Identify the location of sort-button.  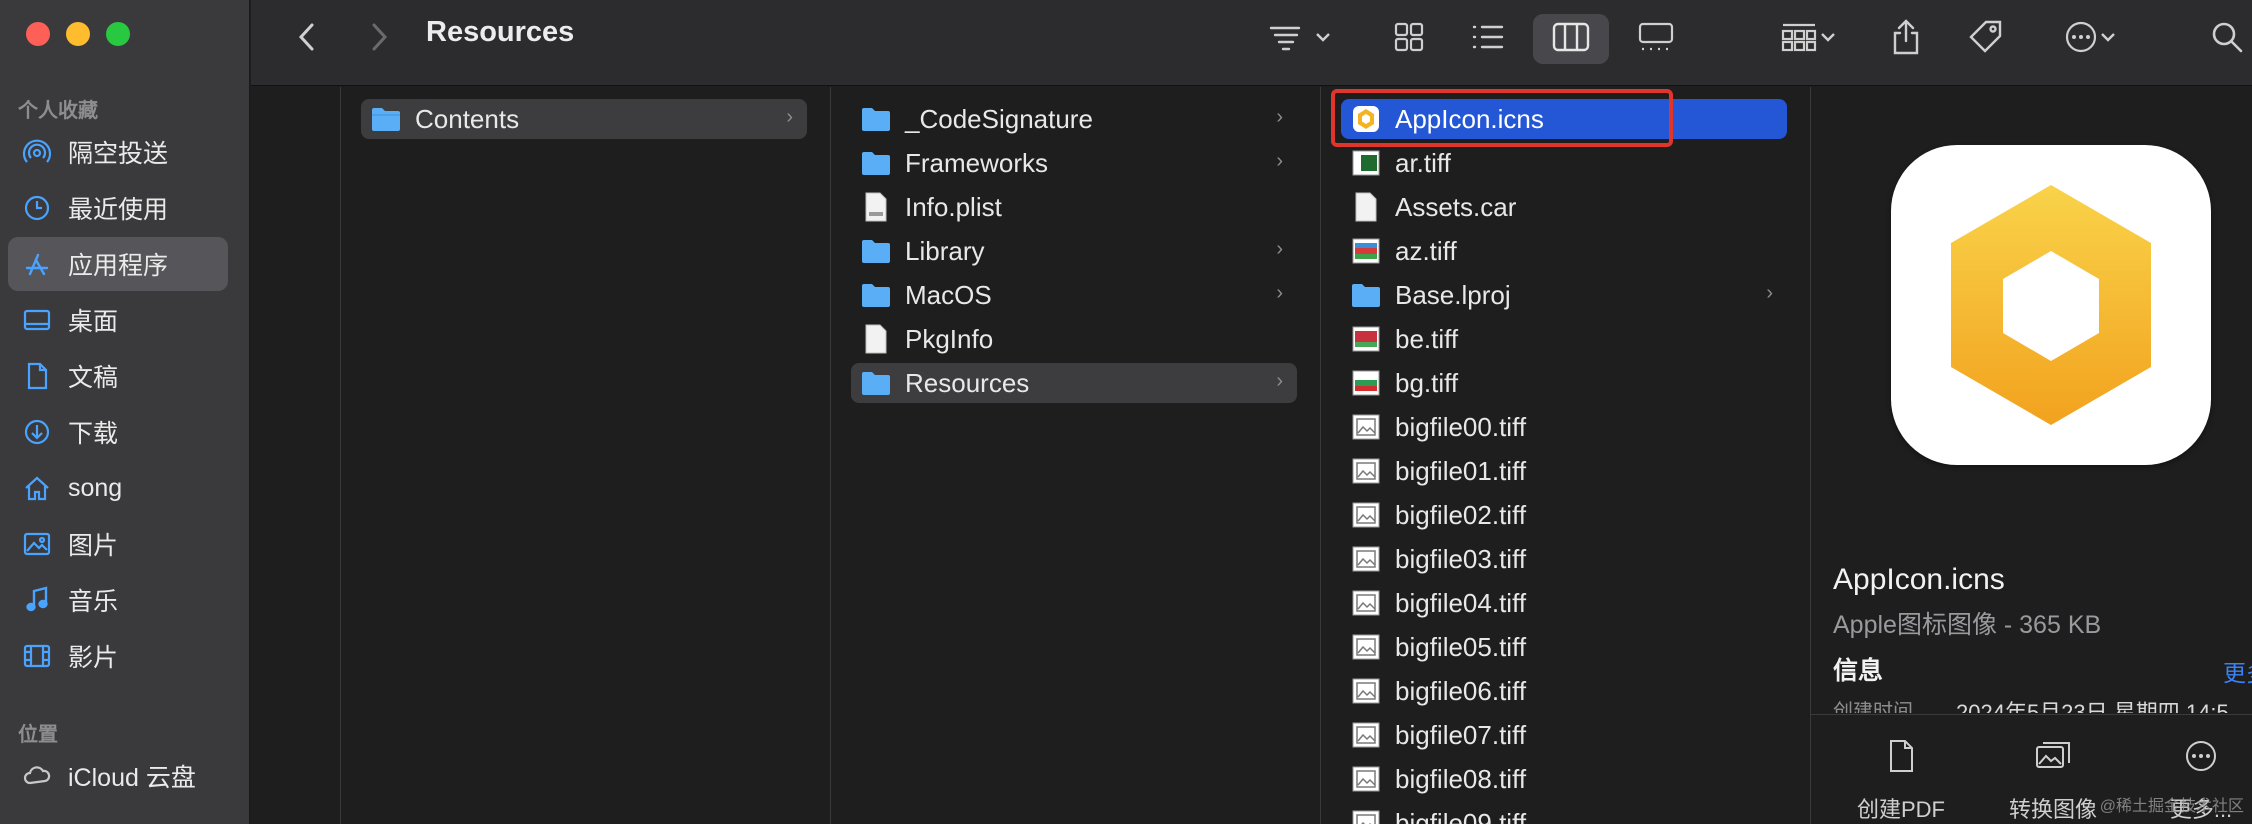
(1301, 39).